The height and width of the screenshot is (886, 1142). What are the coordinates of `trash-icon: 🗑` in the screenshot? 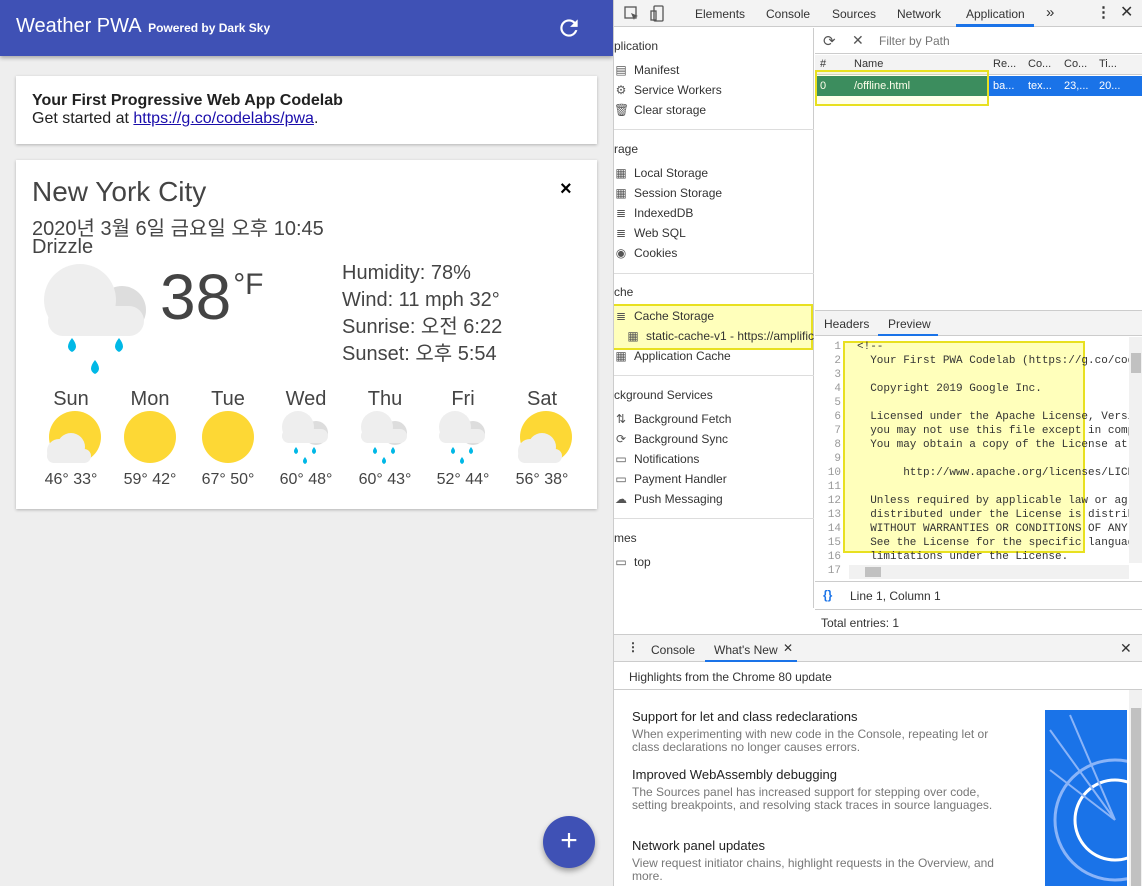 It's located at (622, 110).